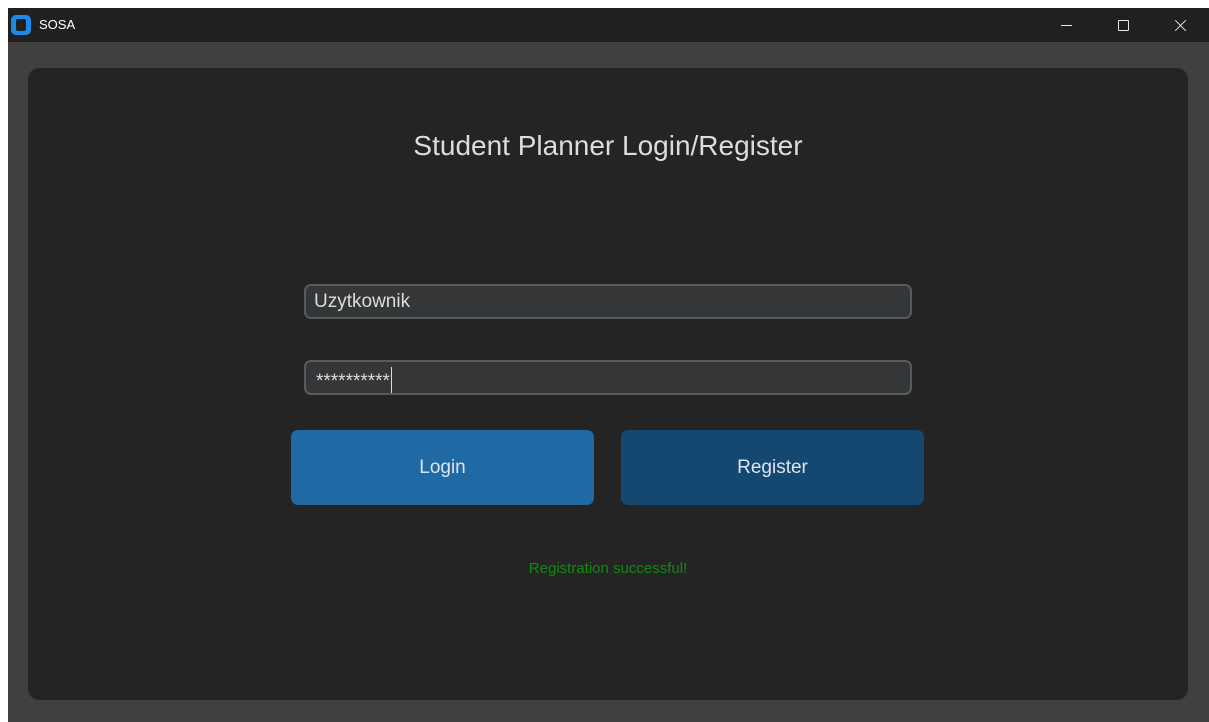 This screenshot has width=1209, height=722. I want to click on close-icon, so click(1180, 25).